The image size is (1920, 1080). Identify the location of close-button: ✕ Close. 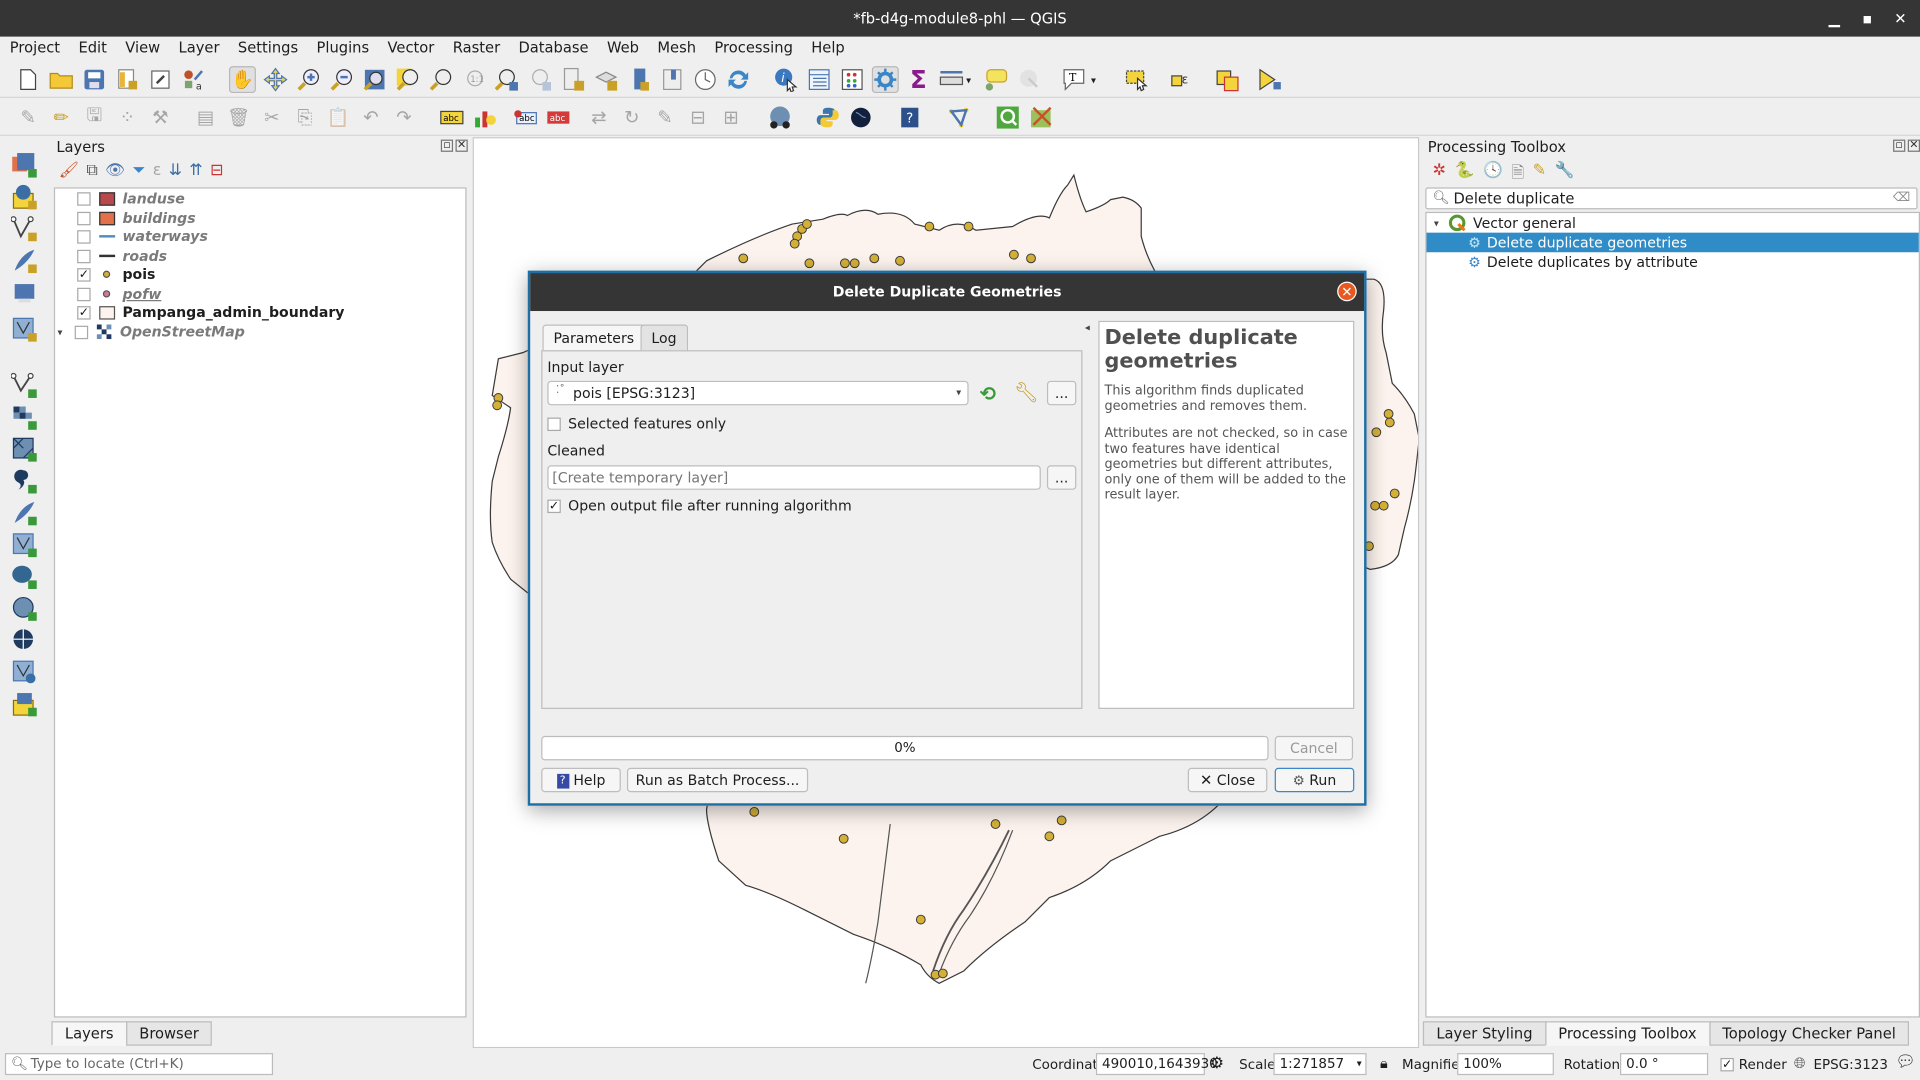
(1227, 780).